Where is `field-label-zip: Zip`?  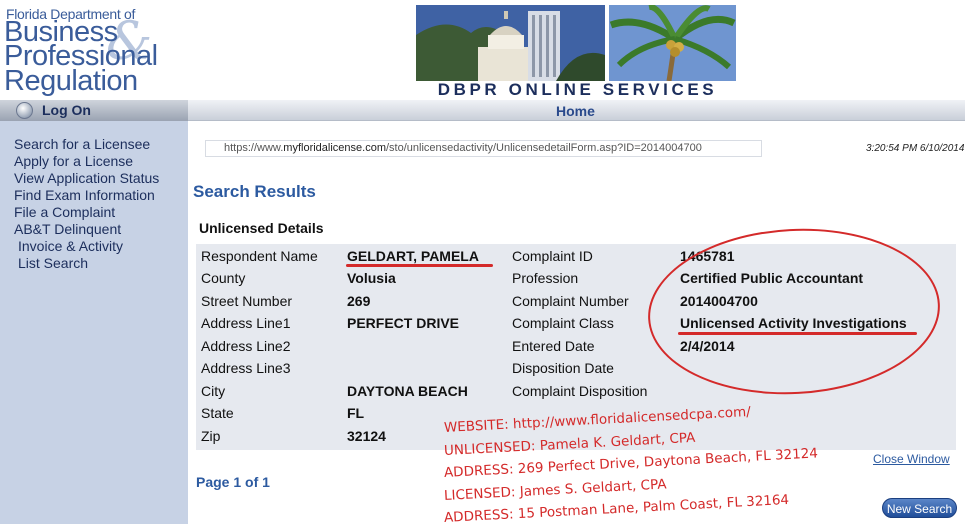
field-label-zip: Zip is located at coordinates (211, 436).